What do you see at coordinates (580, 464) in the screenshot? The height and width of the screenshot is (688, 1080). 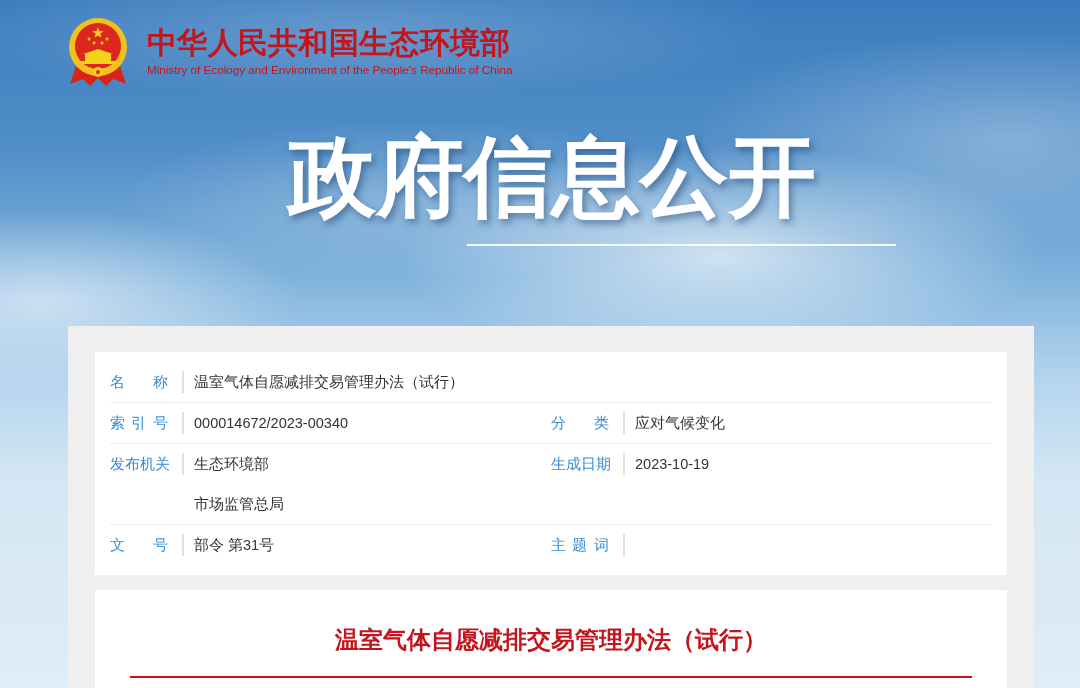 I see `field-label: 生成日期` at bounding box center [580, 464].